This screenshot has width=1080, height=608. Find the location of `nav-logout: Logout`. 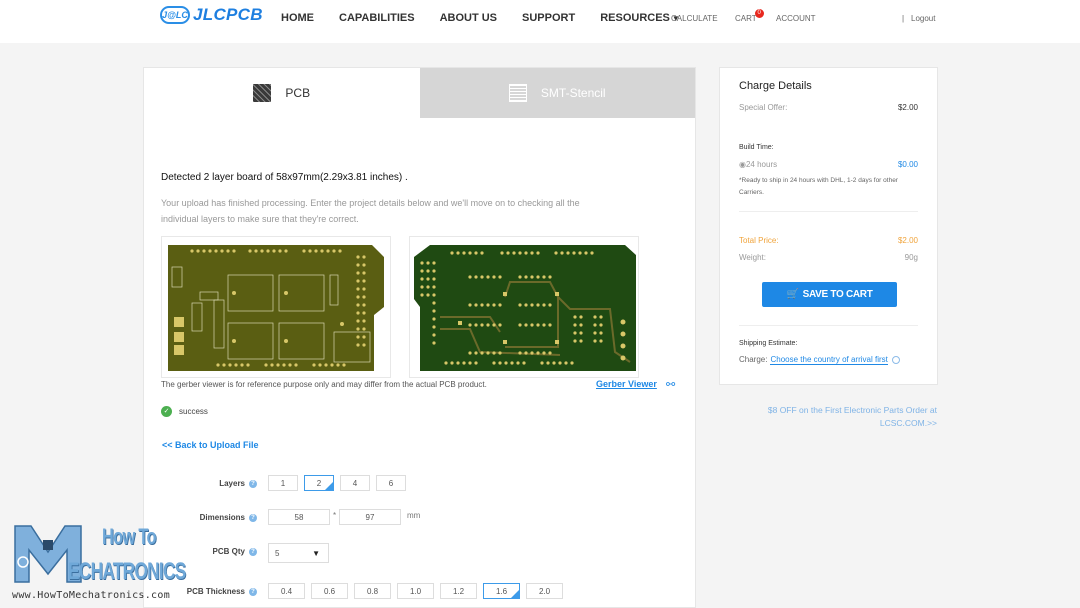

nav-logout: Logout is located at coordinates (923, 18).